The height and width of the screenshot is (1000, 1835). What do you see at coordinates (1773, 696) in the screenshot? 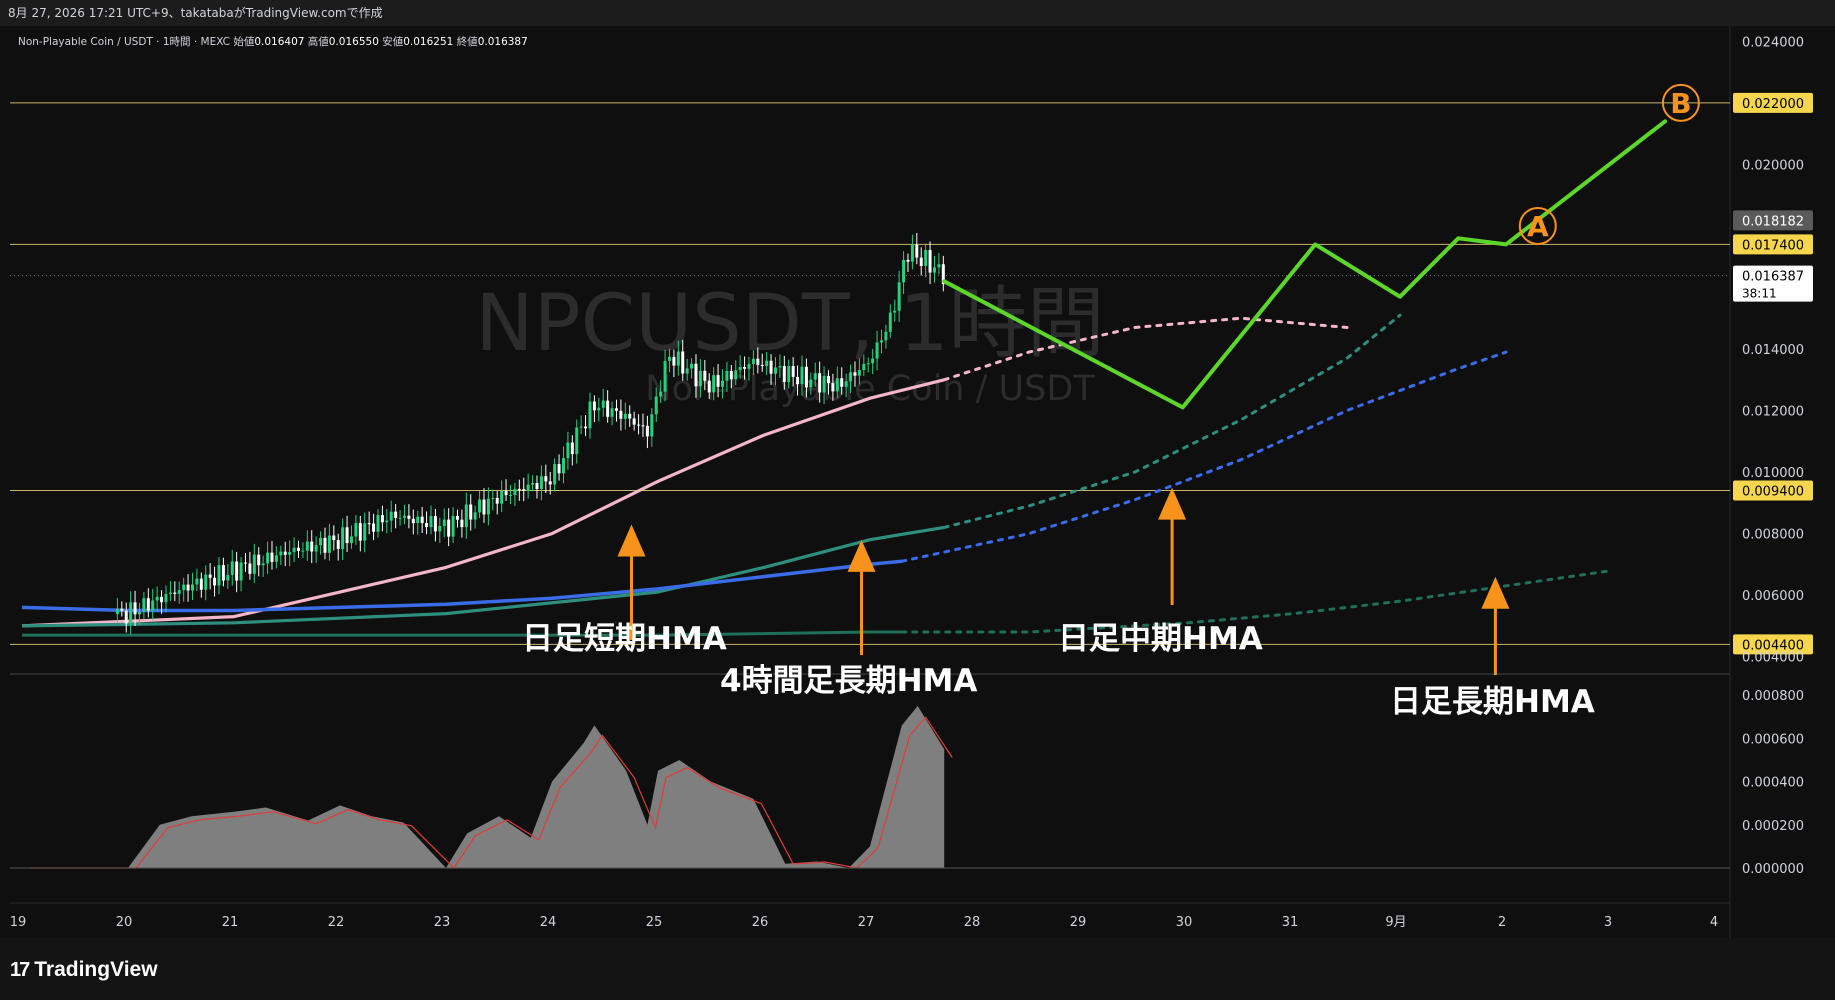
I see `oscillator-axis-tick: 0.000800` at bounding box center [1773, 696].